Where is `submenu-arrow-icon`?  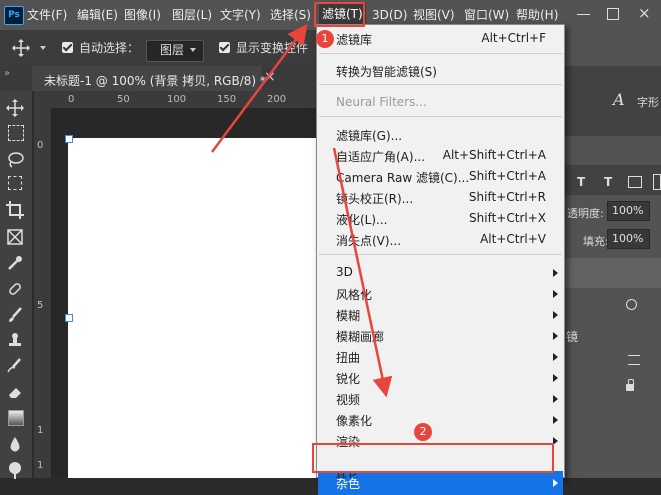
submenu-arrow-icon is located at coordinates (555, 483).